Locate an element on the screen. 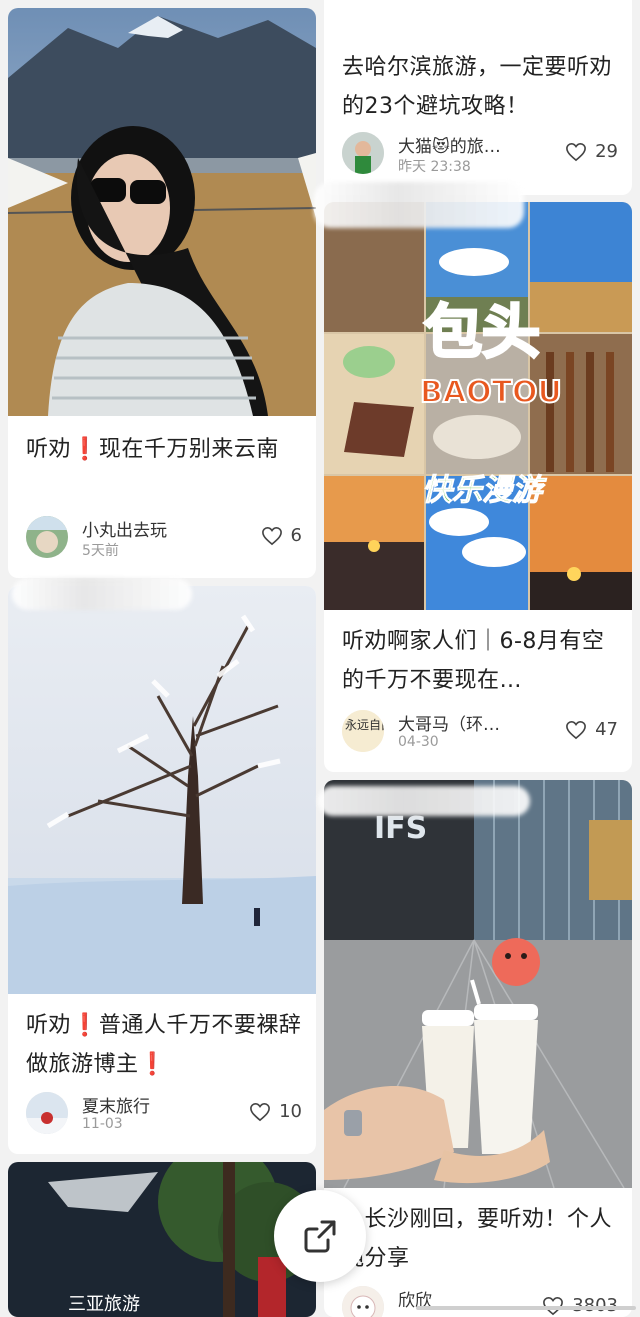  share-external-icon is located at coordinates (320, 1236).